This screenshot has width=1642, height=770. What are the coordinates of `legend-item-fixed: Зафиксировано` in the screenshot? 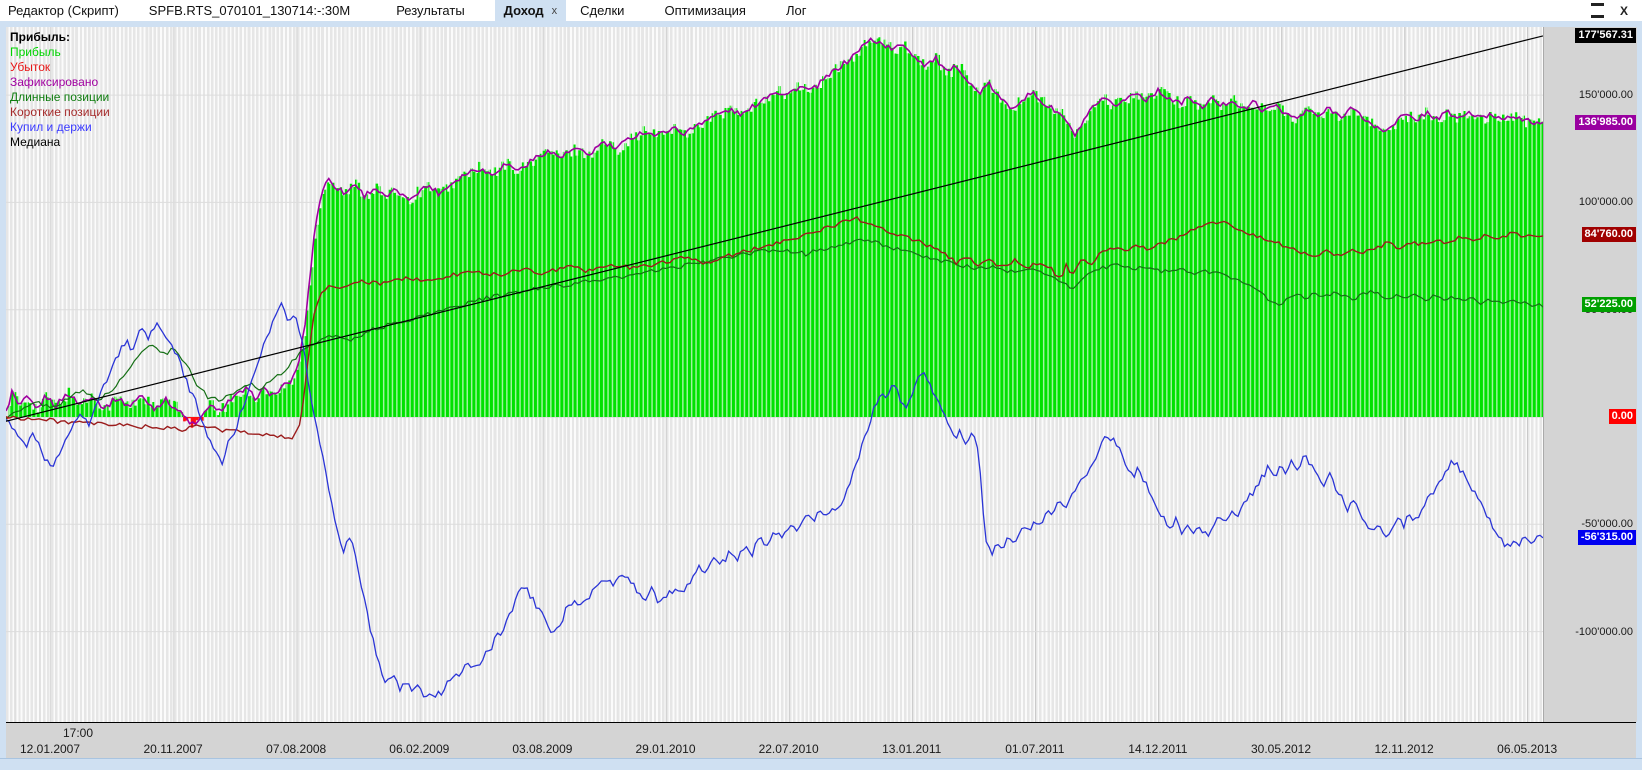 It's located at (60, 82).